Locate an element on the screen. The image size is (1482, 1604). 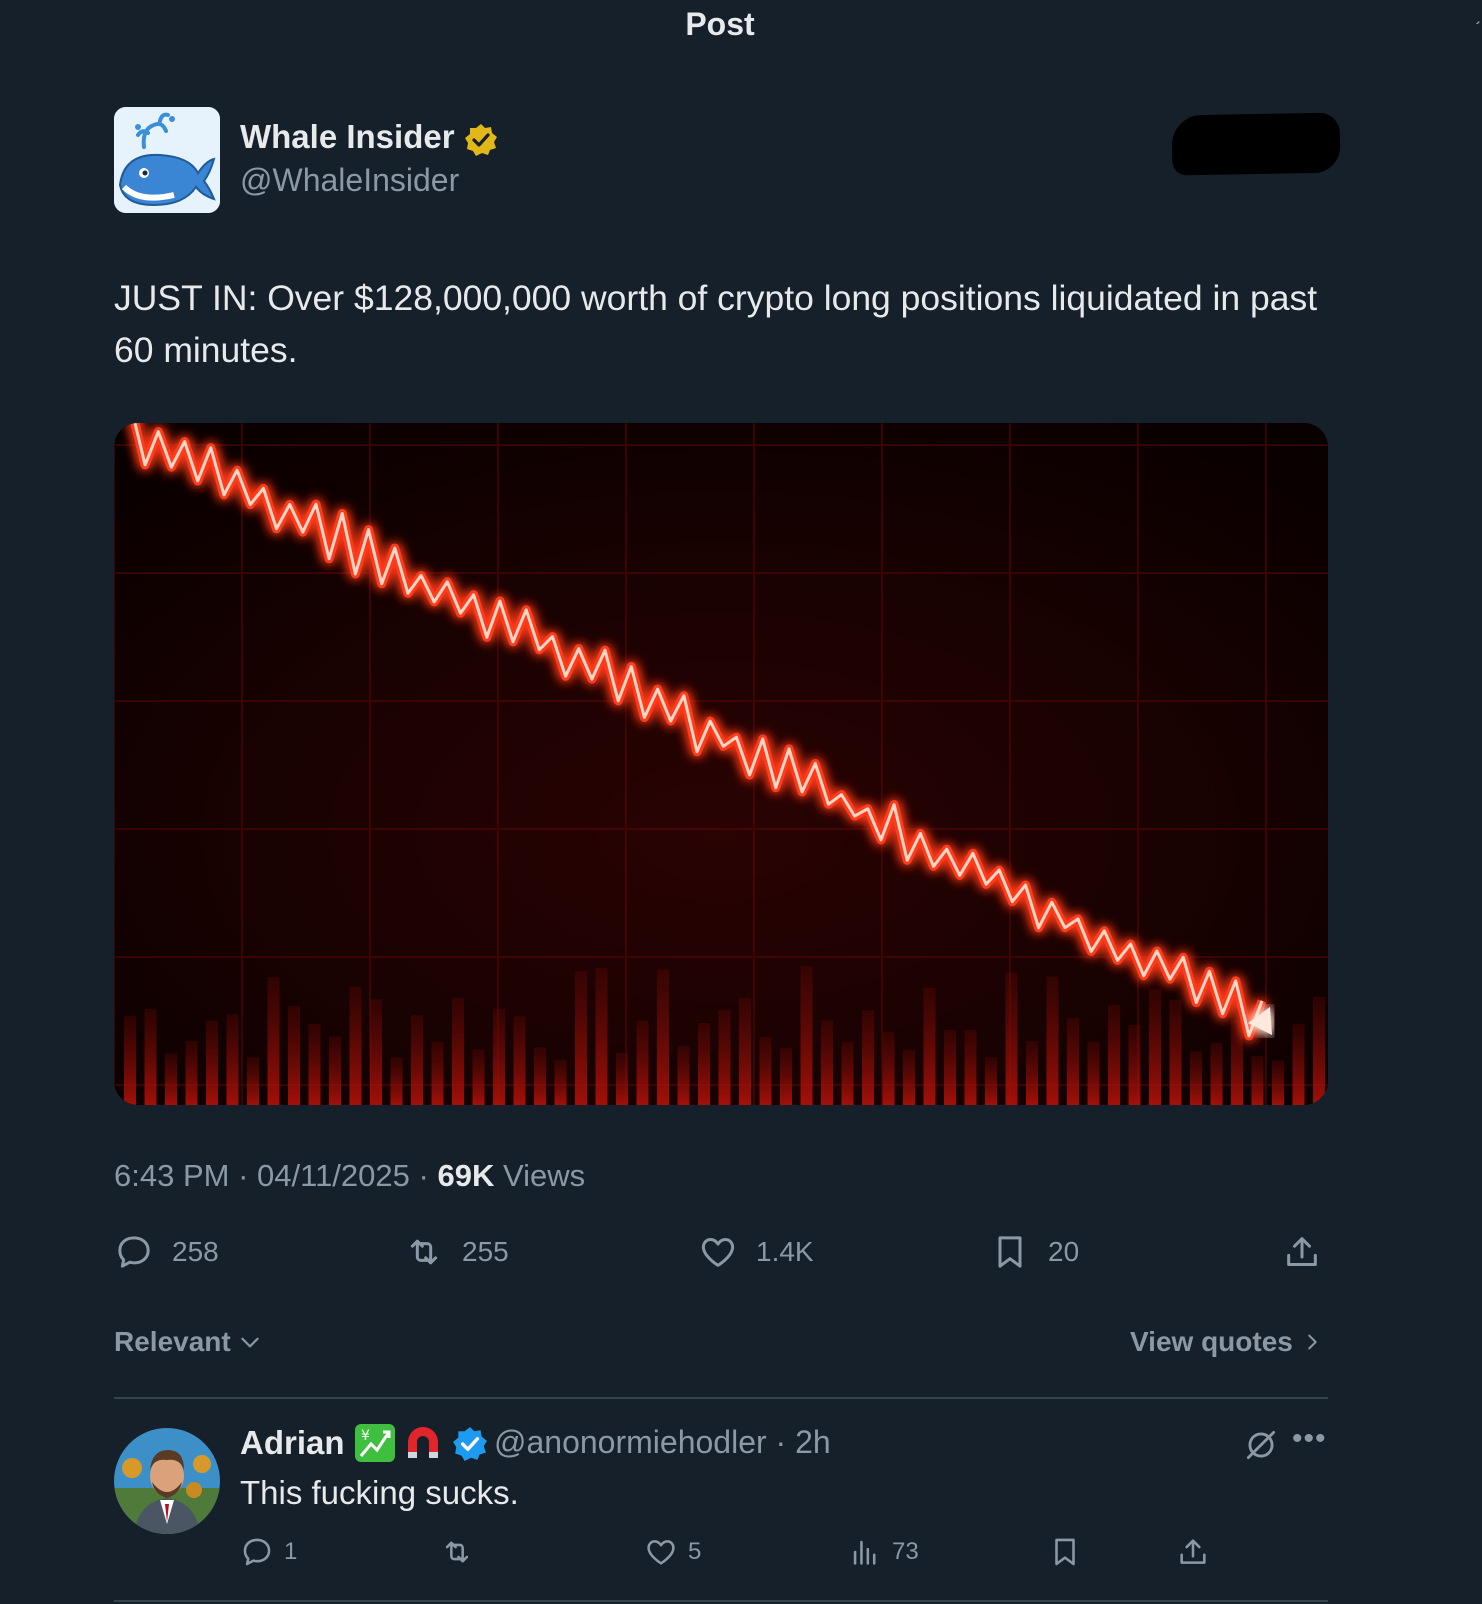
tweet-time: 6:43 PM is located at coordinates (171, 1175).